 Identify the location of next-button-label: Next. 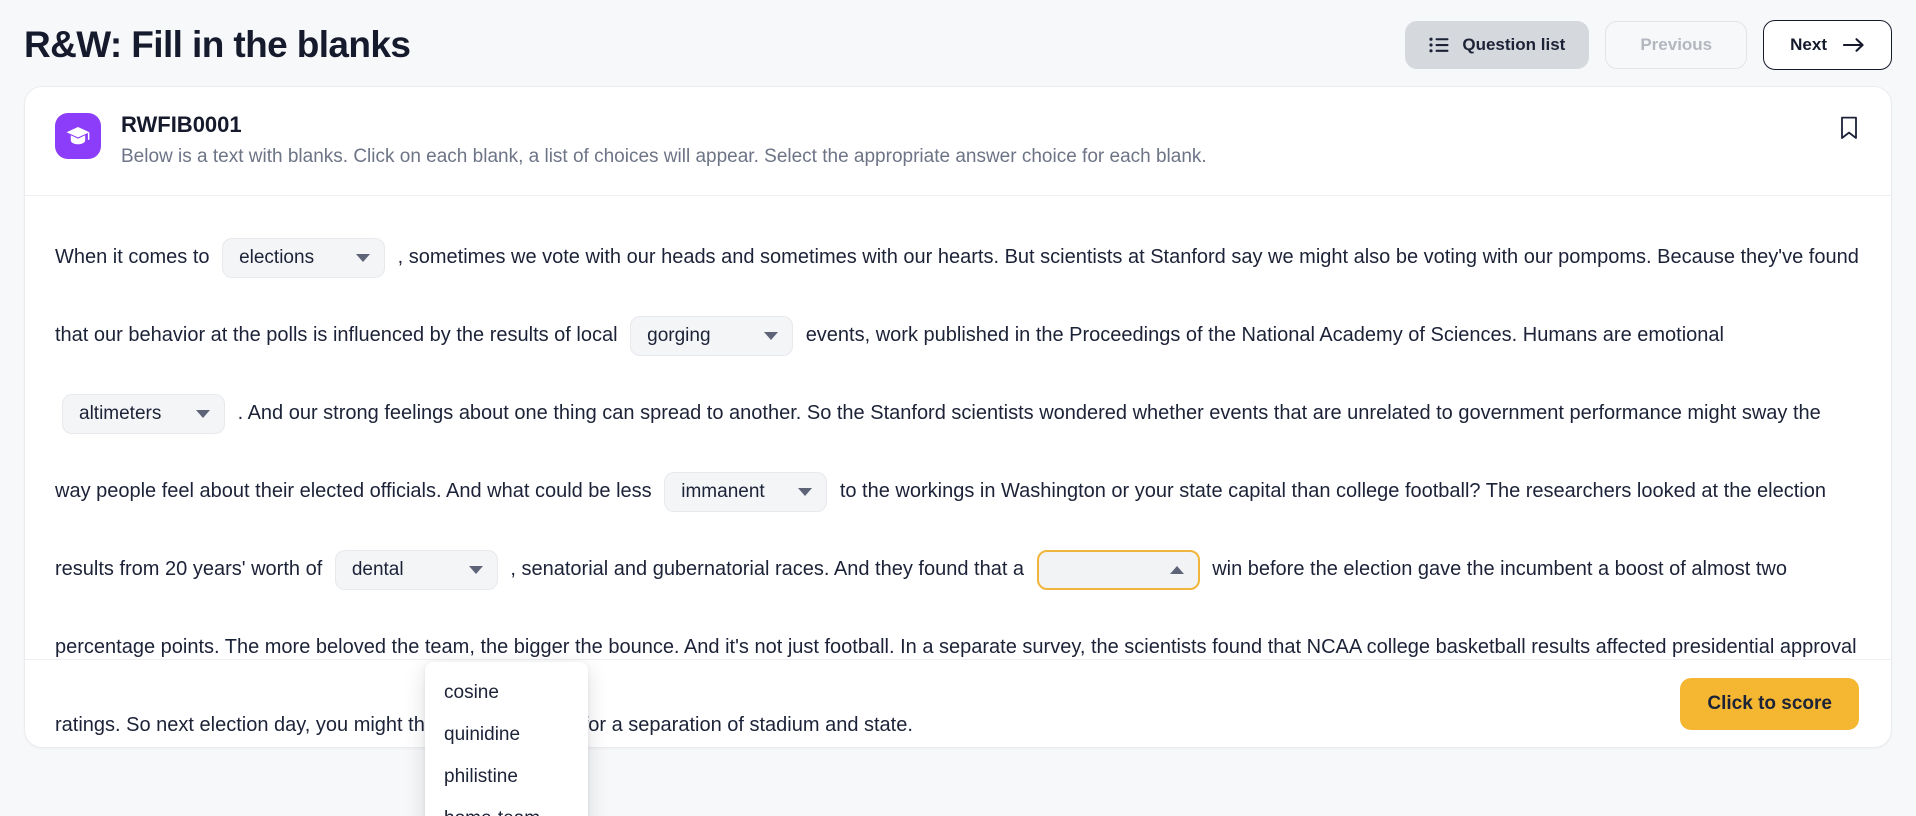
(1808, 44).